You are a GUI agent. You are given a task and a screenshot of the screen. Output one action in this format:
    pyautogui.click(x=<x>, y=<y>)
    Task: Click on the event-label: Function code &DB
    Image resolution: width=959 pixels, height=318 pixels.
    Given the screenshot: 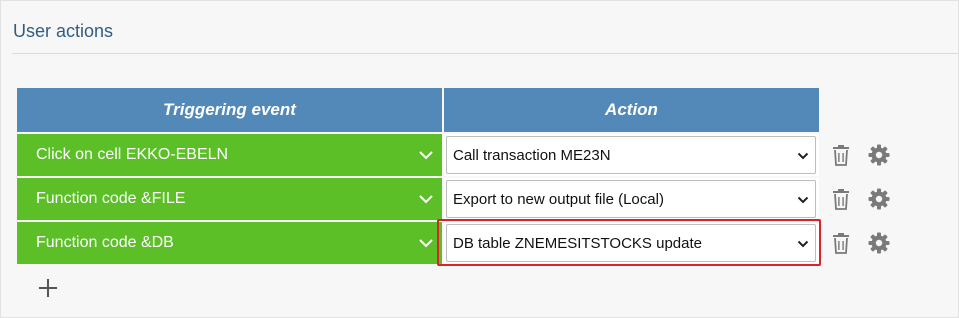 What is the action you would take?
    pyautogui.click(x=105, y=242)
    